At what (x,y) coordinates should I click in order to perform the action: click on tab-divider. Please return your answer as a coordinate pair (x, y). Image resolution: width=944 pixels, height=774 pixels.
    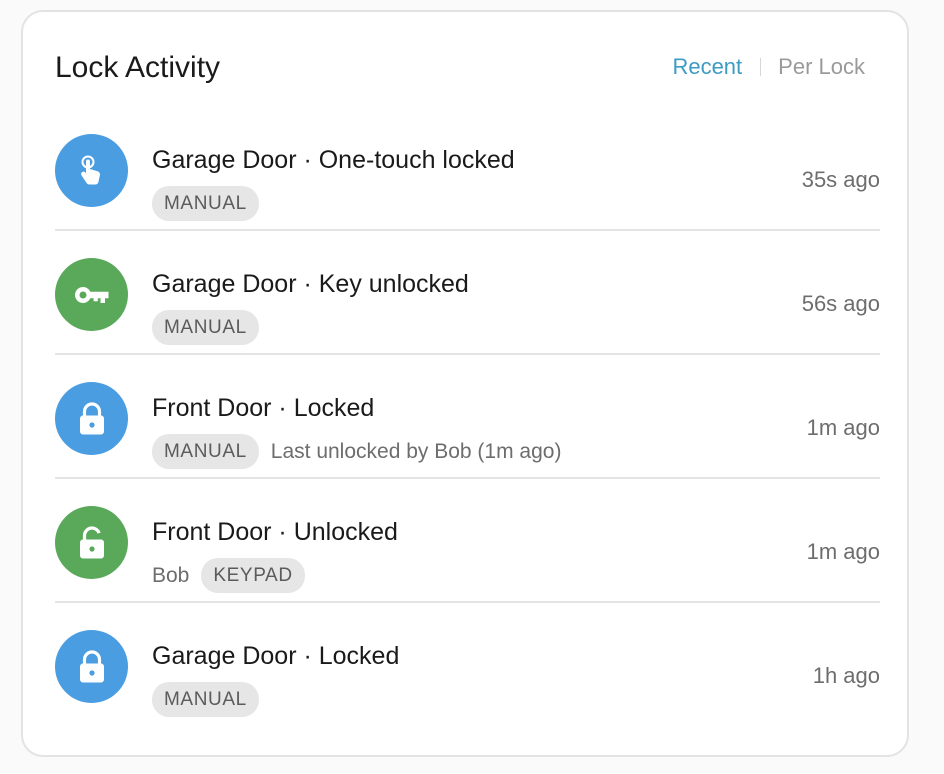
    Looking at the image, I should click on (761, 67).